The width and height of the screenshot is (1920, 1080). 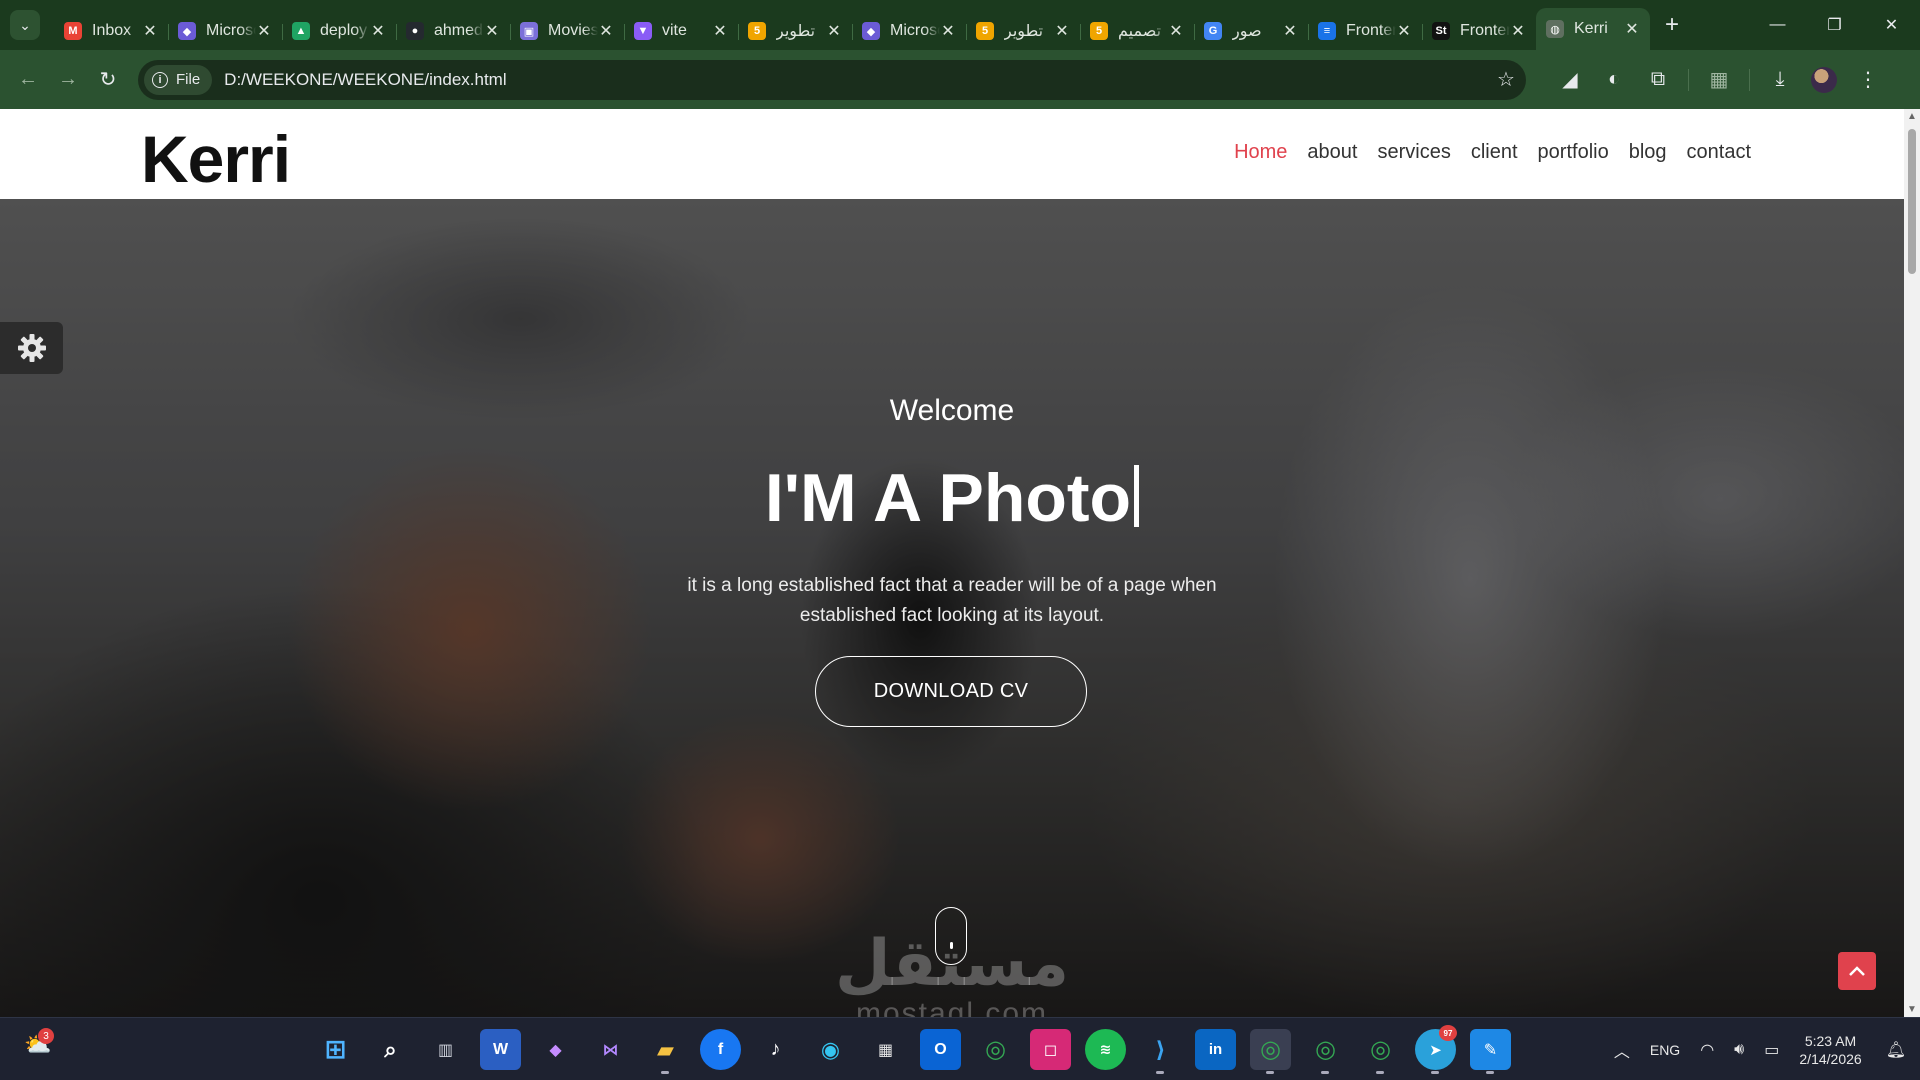 What do you see at coordinates (1672, 25) in the screenshot?
I see `new-tab-button: +` at bounding box center [1672, 25].